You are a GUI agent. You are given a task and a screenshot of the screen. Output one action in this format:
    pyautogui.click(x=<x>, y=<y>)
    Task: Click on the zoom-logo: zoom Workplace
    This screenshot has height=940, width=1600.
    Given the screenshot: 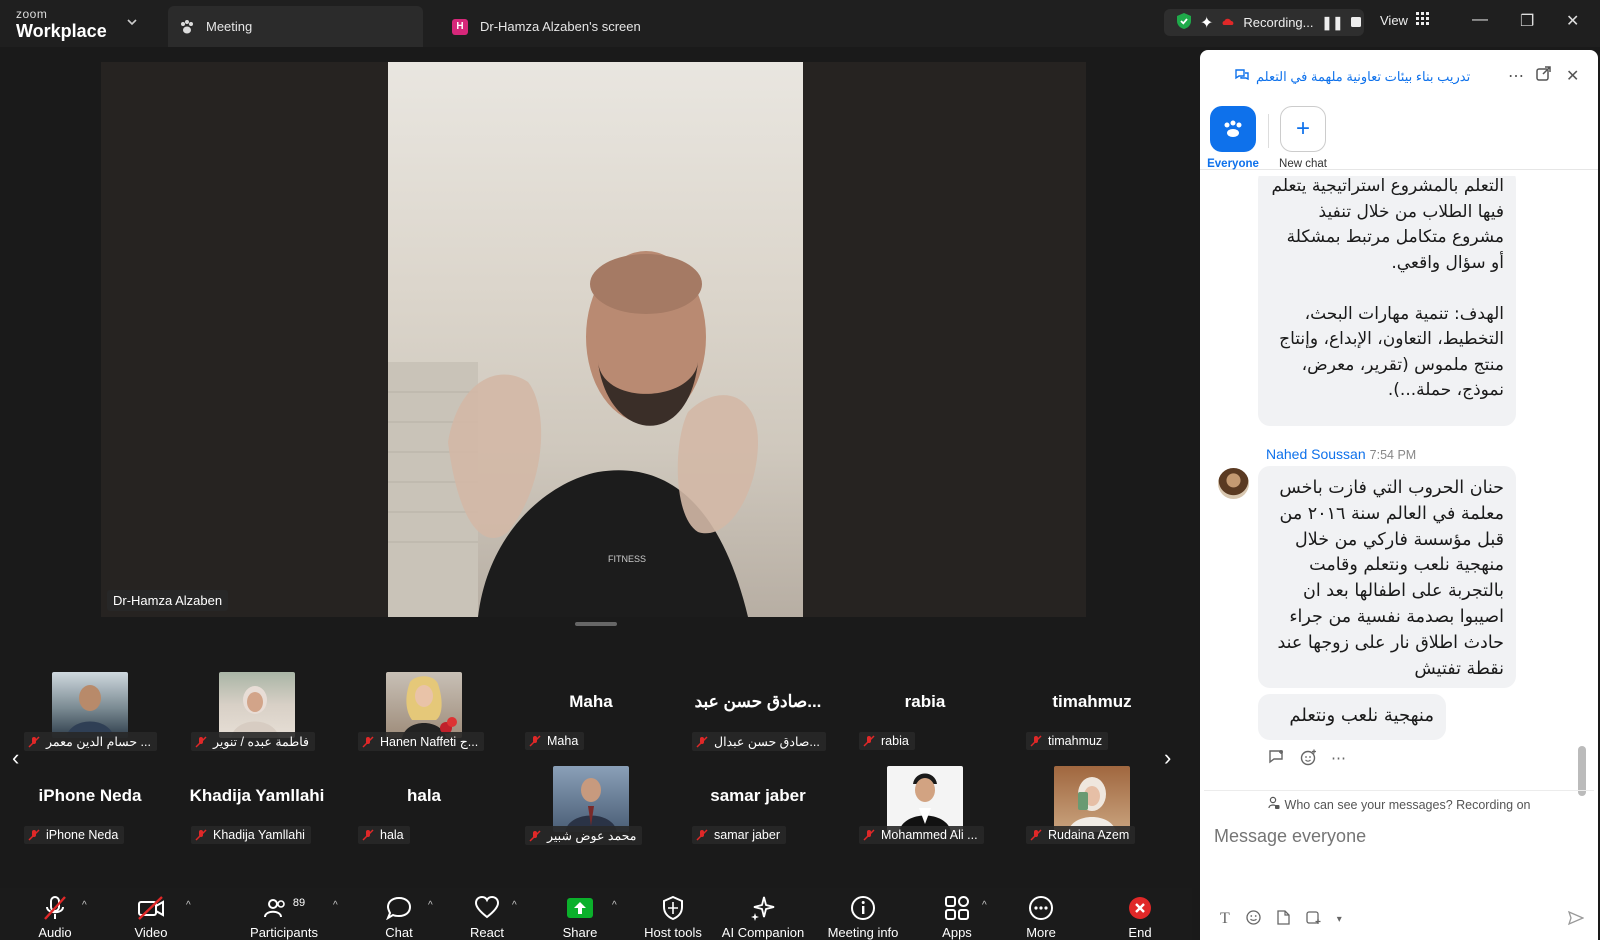 What is the action you would take?
    pyautogui.click(x=61, y=24)
    